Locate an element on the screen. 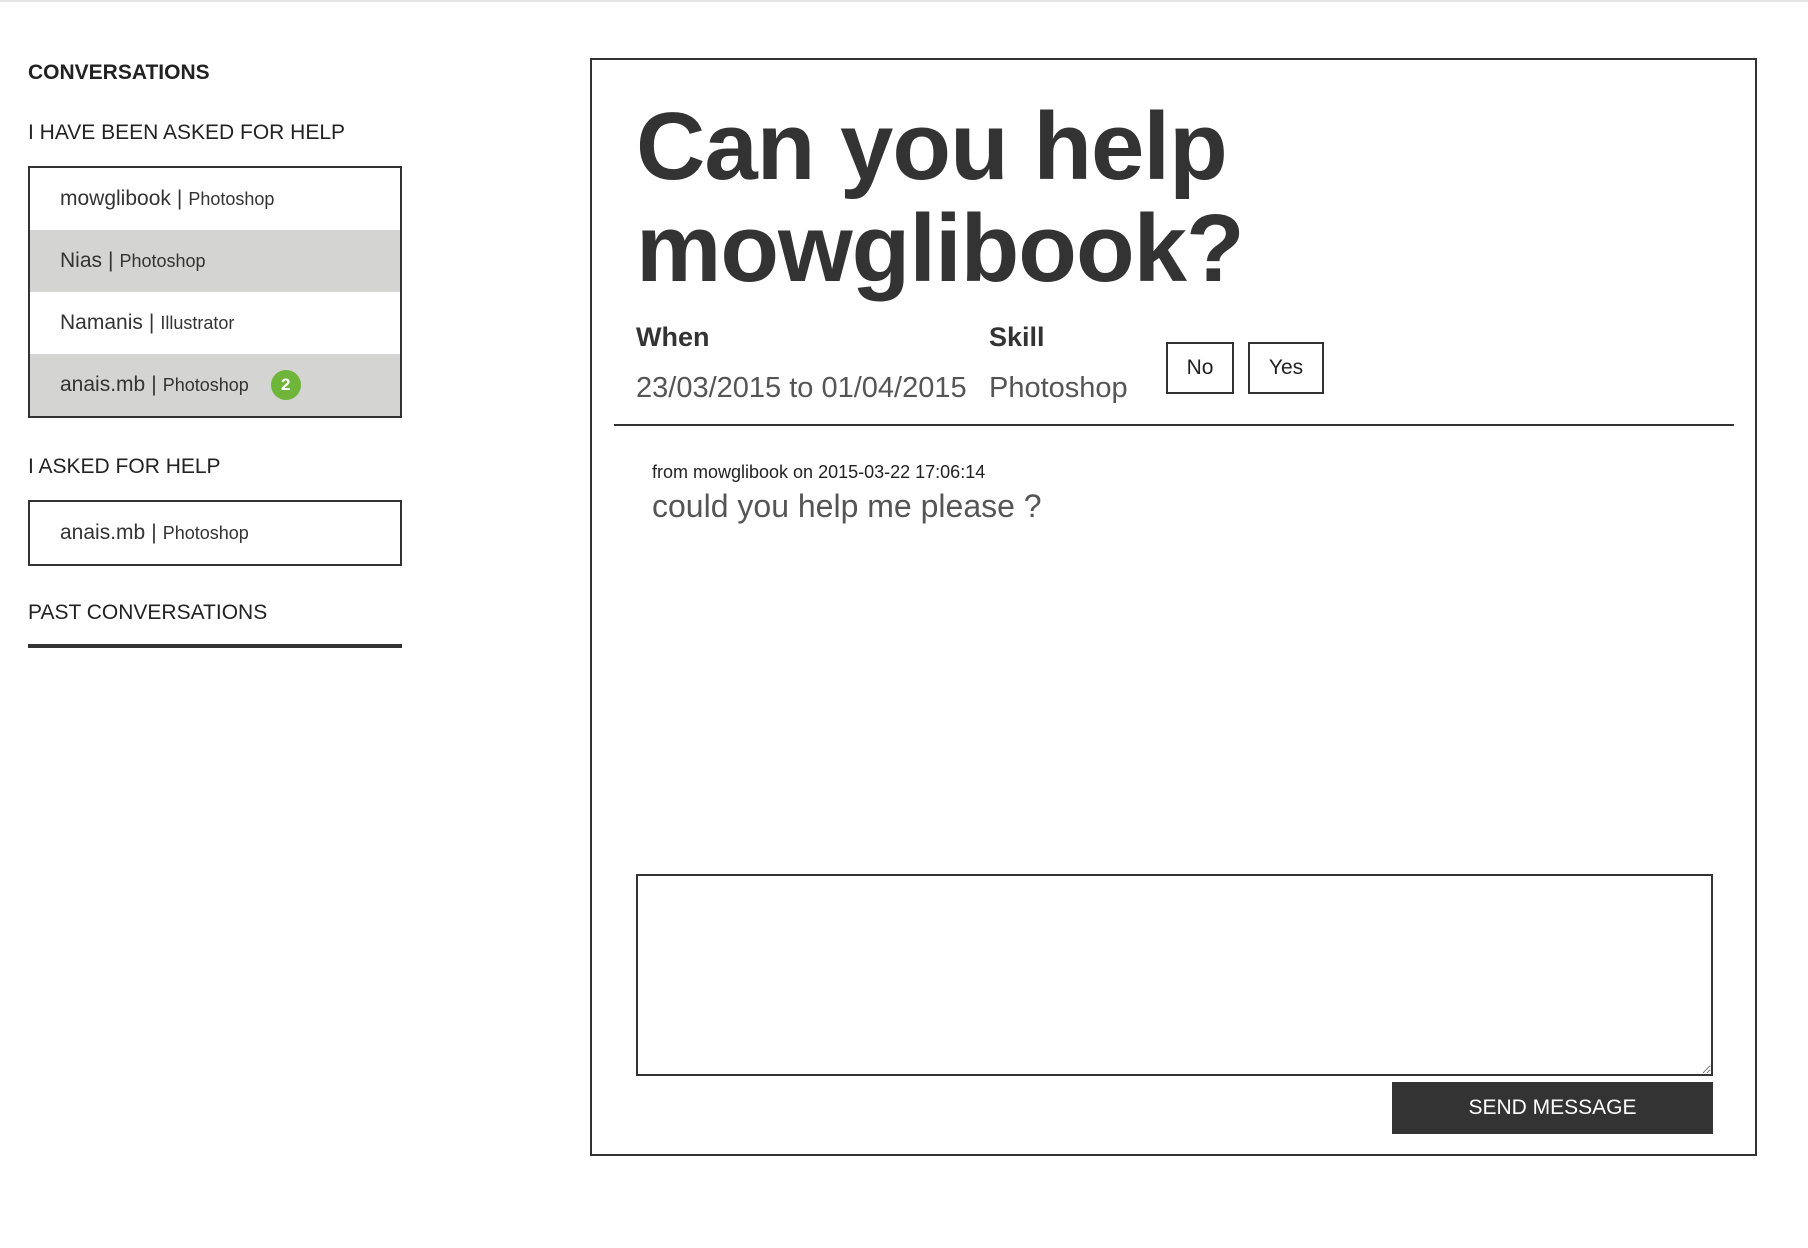 This screenshot has height=1248, width=1808. skill-value: Photoshop is located at coordinates (1058, 388).